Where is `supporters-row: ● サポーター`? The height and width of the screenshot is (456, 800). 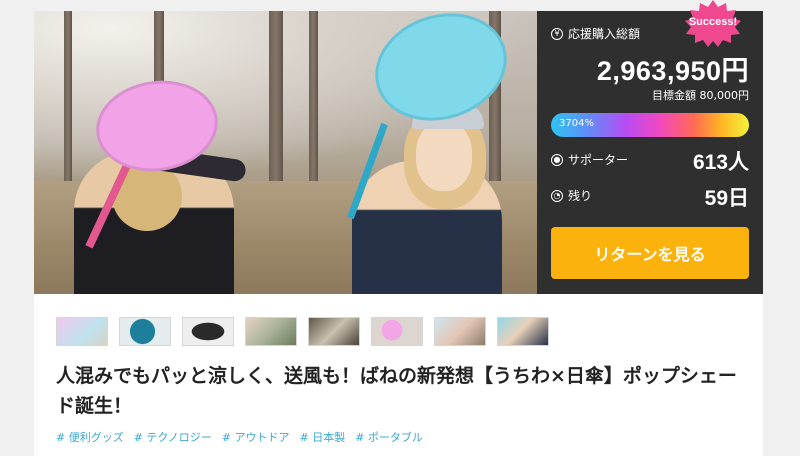
supporters-row: ● サポーター is located at coordinates (589, 159).